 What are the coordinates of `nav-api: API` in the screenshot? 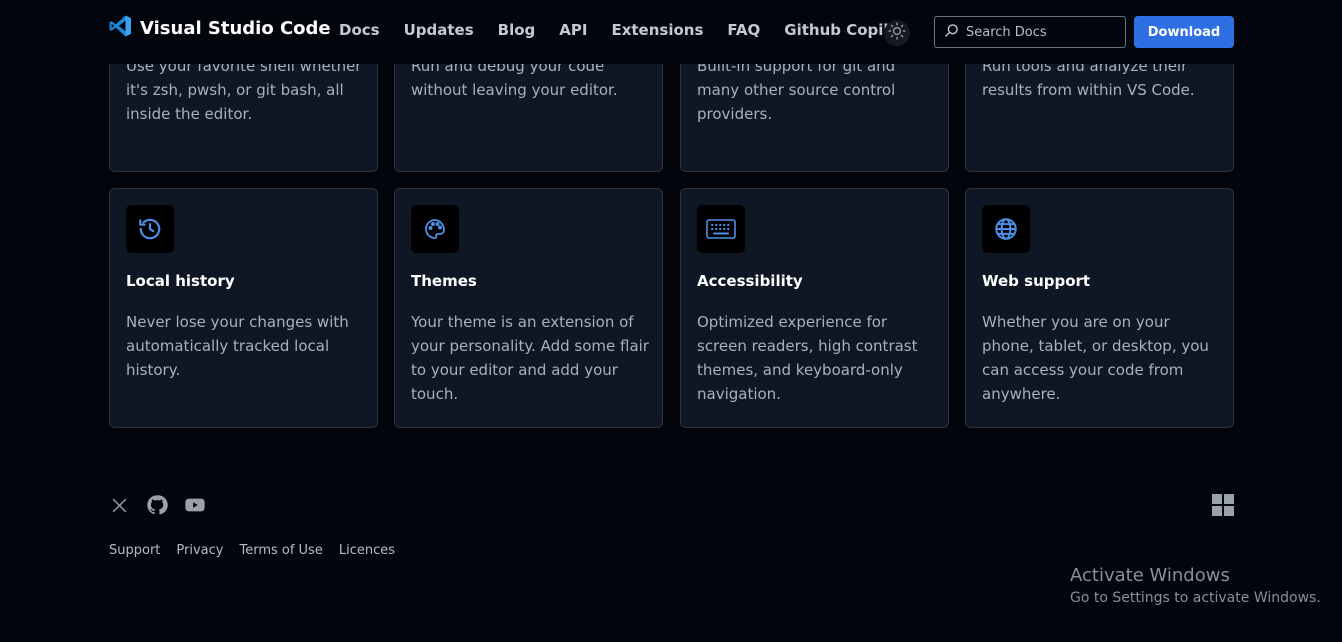 It's located at (573, 30).